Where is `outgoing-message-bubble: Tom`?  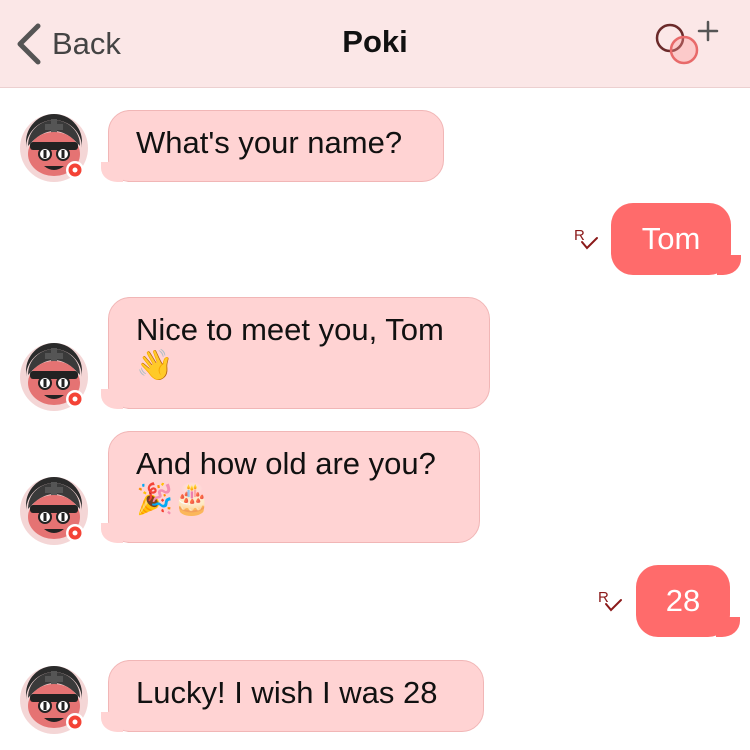 outgoing-message-bubble: Tom is located at coordinates (676, 239).